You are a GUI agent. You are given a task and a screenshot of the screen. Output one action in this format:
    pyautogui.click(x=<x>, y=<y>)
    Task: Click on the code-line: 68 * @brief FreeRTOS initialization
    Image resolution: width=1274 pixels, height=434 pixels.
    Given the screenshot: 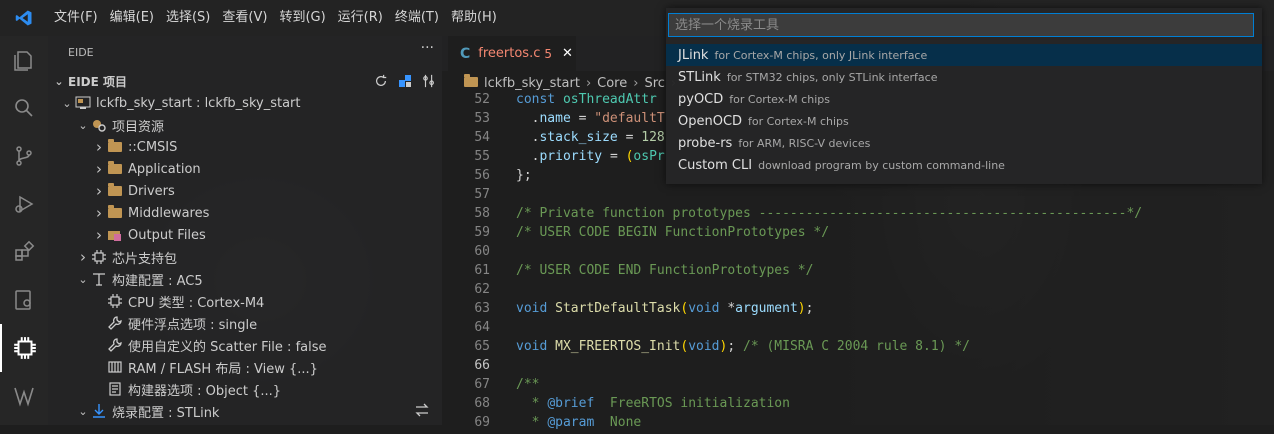 What is the action you would take?
    pyautogui.click(x=858, y=405)
    